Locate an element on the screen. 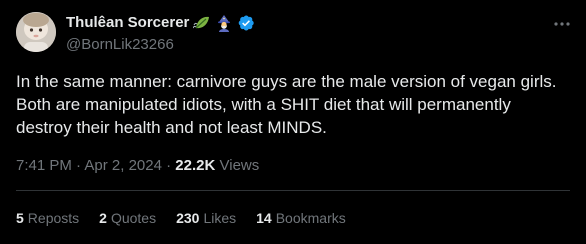 This screenshot has width=586, height=244. tweet-meta: 7:41 PM · Apr 2, 2024 · 22.2K Views is located at coordinates (137, 166).